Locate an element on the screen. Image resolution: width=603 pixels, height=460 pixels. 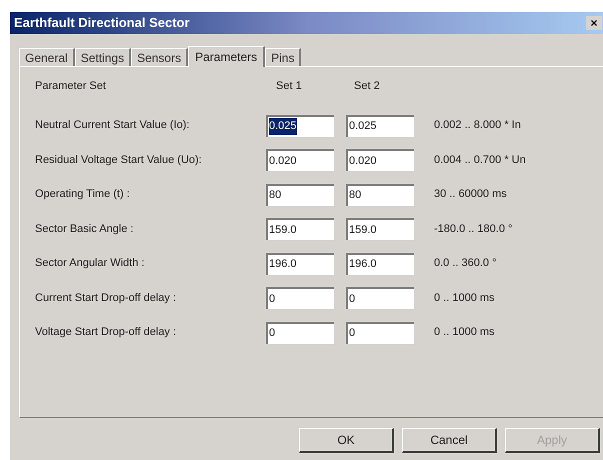
dialog-button: OK is located at coordinates (346, 440).